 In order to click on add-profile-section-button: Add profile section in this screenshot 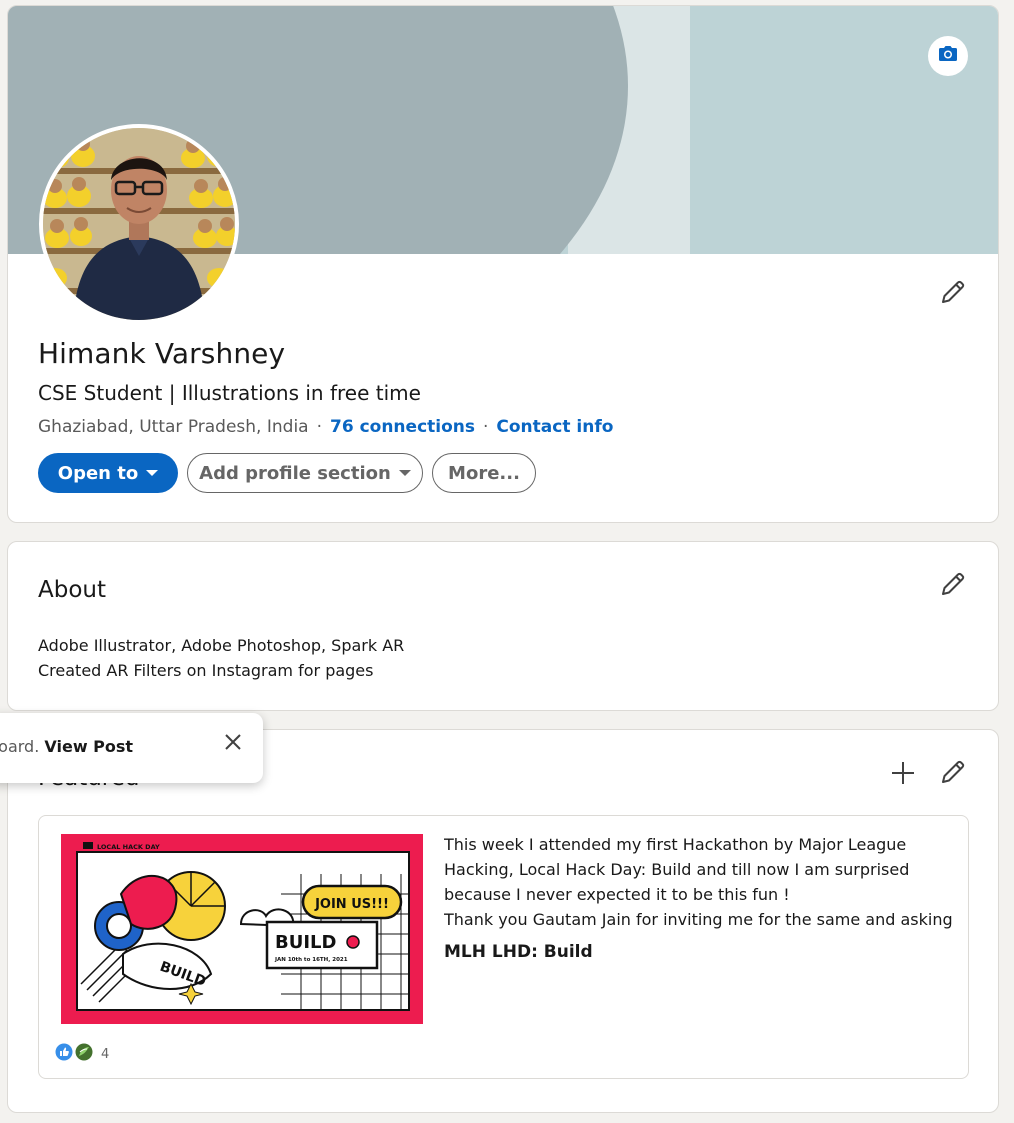, I will do `click(305, 473)`.